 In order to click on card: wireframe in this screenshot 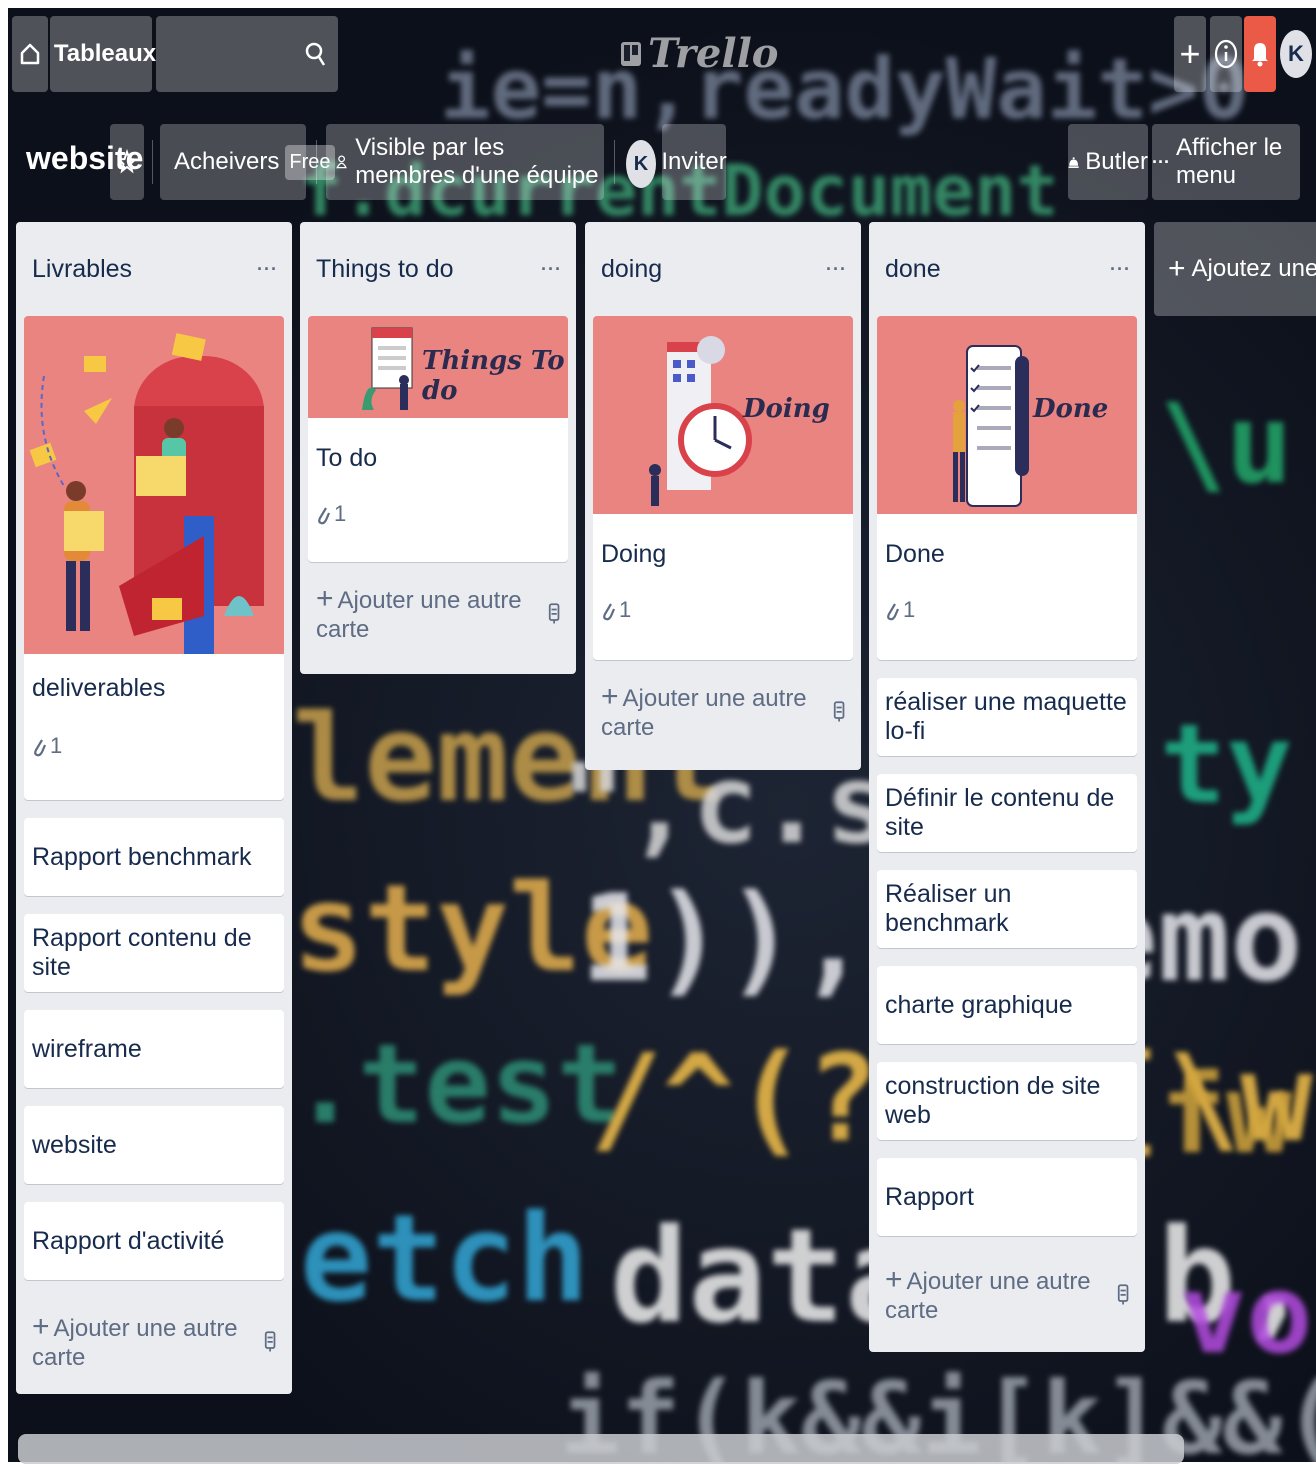, I will do `click(154, 1049)`.